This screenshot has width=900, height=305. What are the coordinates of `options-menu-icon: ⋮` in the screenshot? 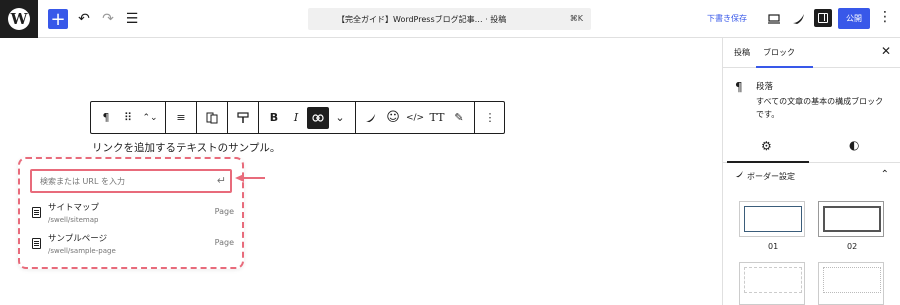 It's located at (885, 17).